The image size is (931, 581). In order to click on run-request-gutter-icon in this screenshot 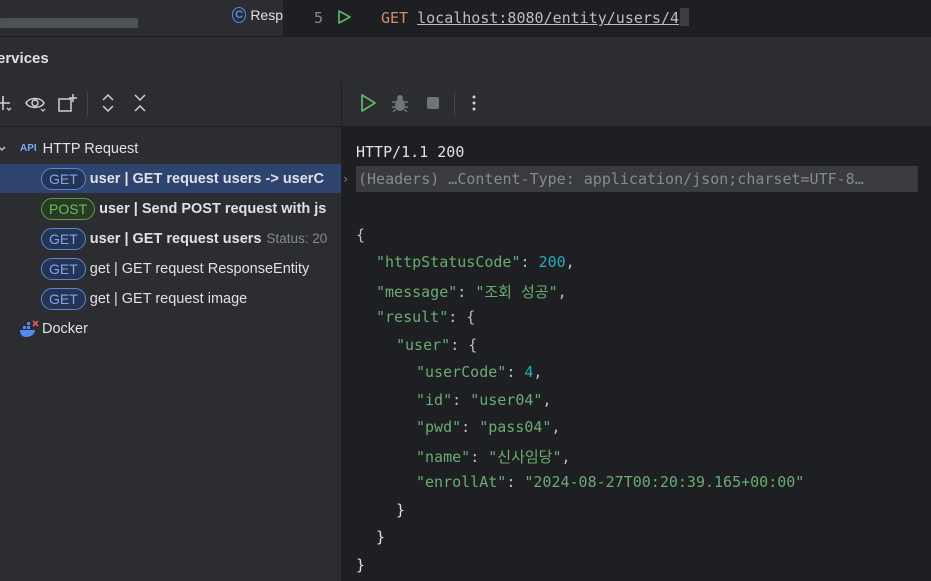, I will do `click(344, 17)`.